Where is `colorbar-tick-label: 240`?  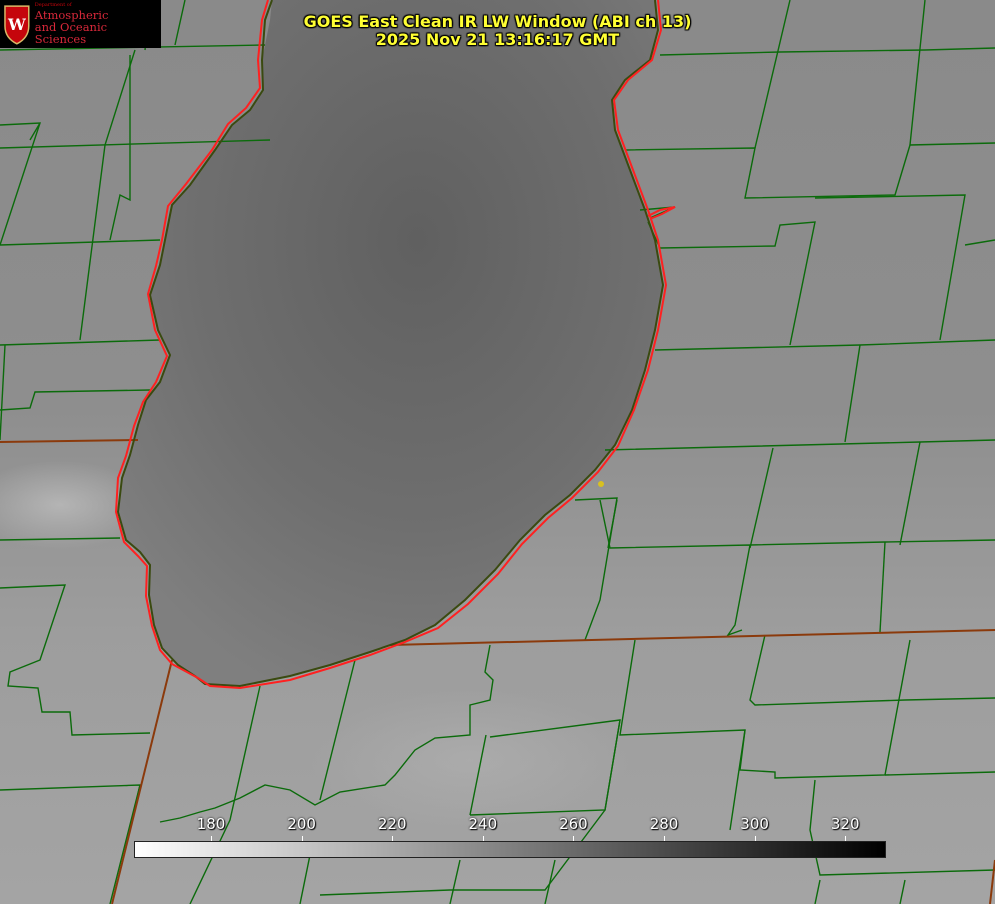
colorbar-tick-label: 240 is located at coordinates (483, 824).